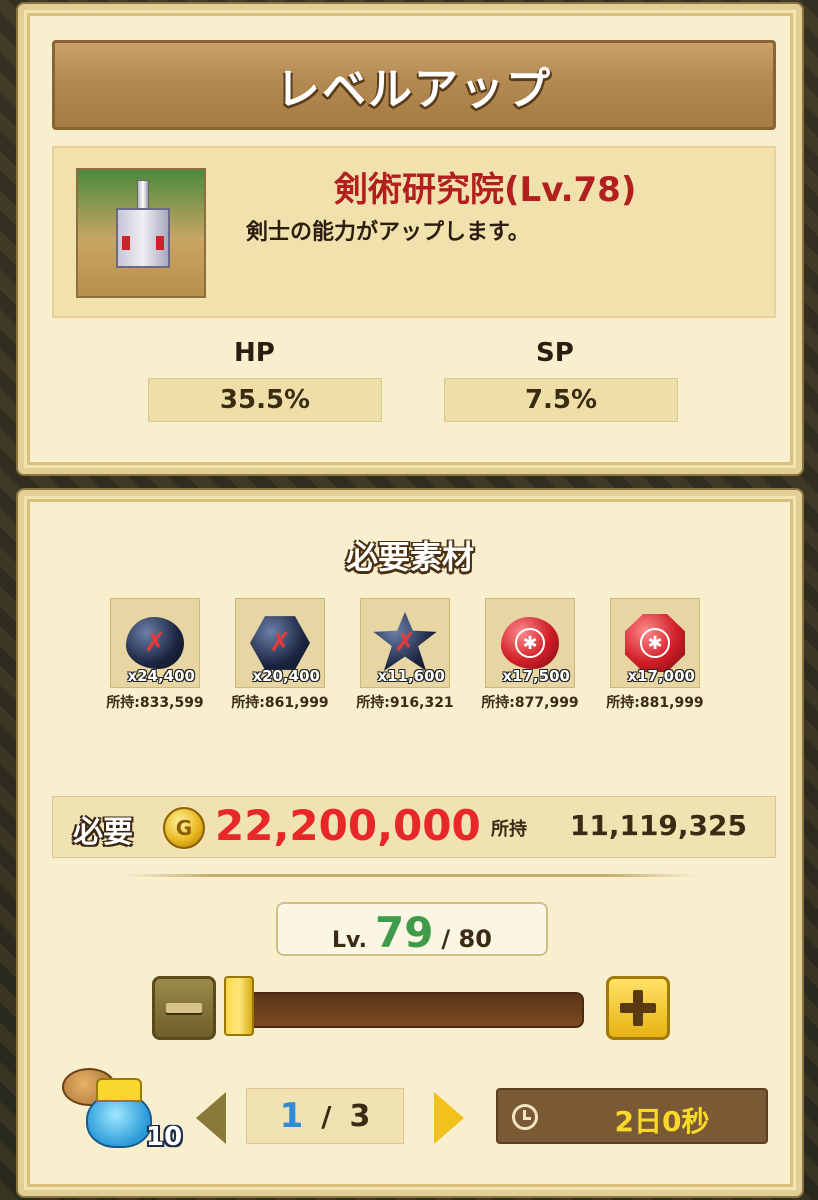 This screenshot has height=1200, width=818. What do you see at coordinates (103, 832) in the screenshot?
I see `cost-label: 必要` at bounding box center [103, 832].